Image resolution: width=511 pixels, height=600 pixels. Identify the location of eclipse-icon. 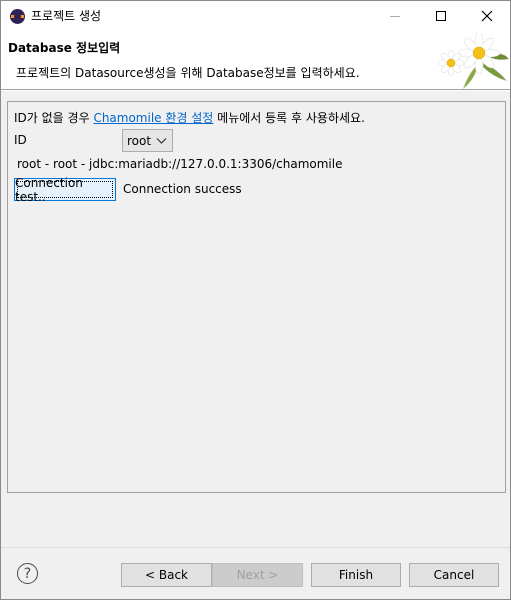
(17, 16).